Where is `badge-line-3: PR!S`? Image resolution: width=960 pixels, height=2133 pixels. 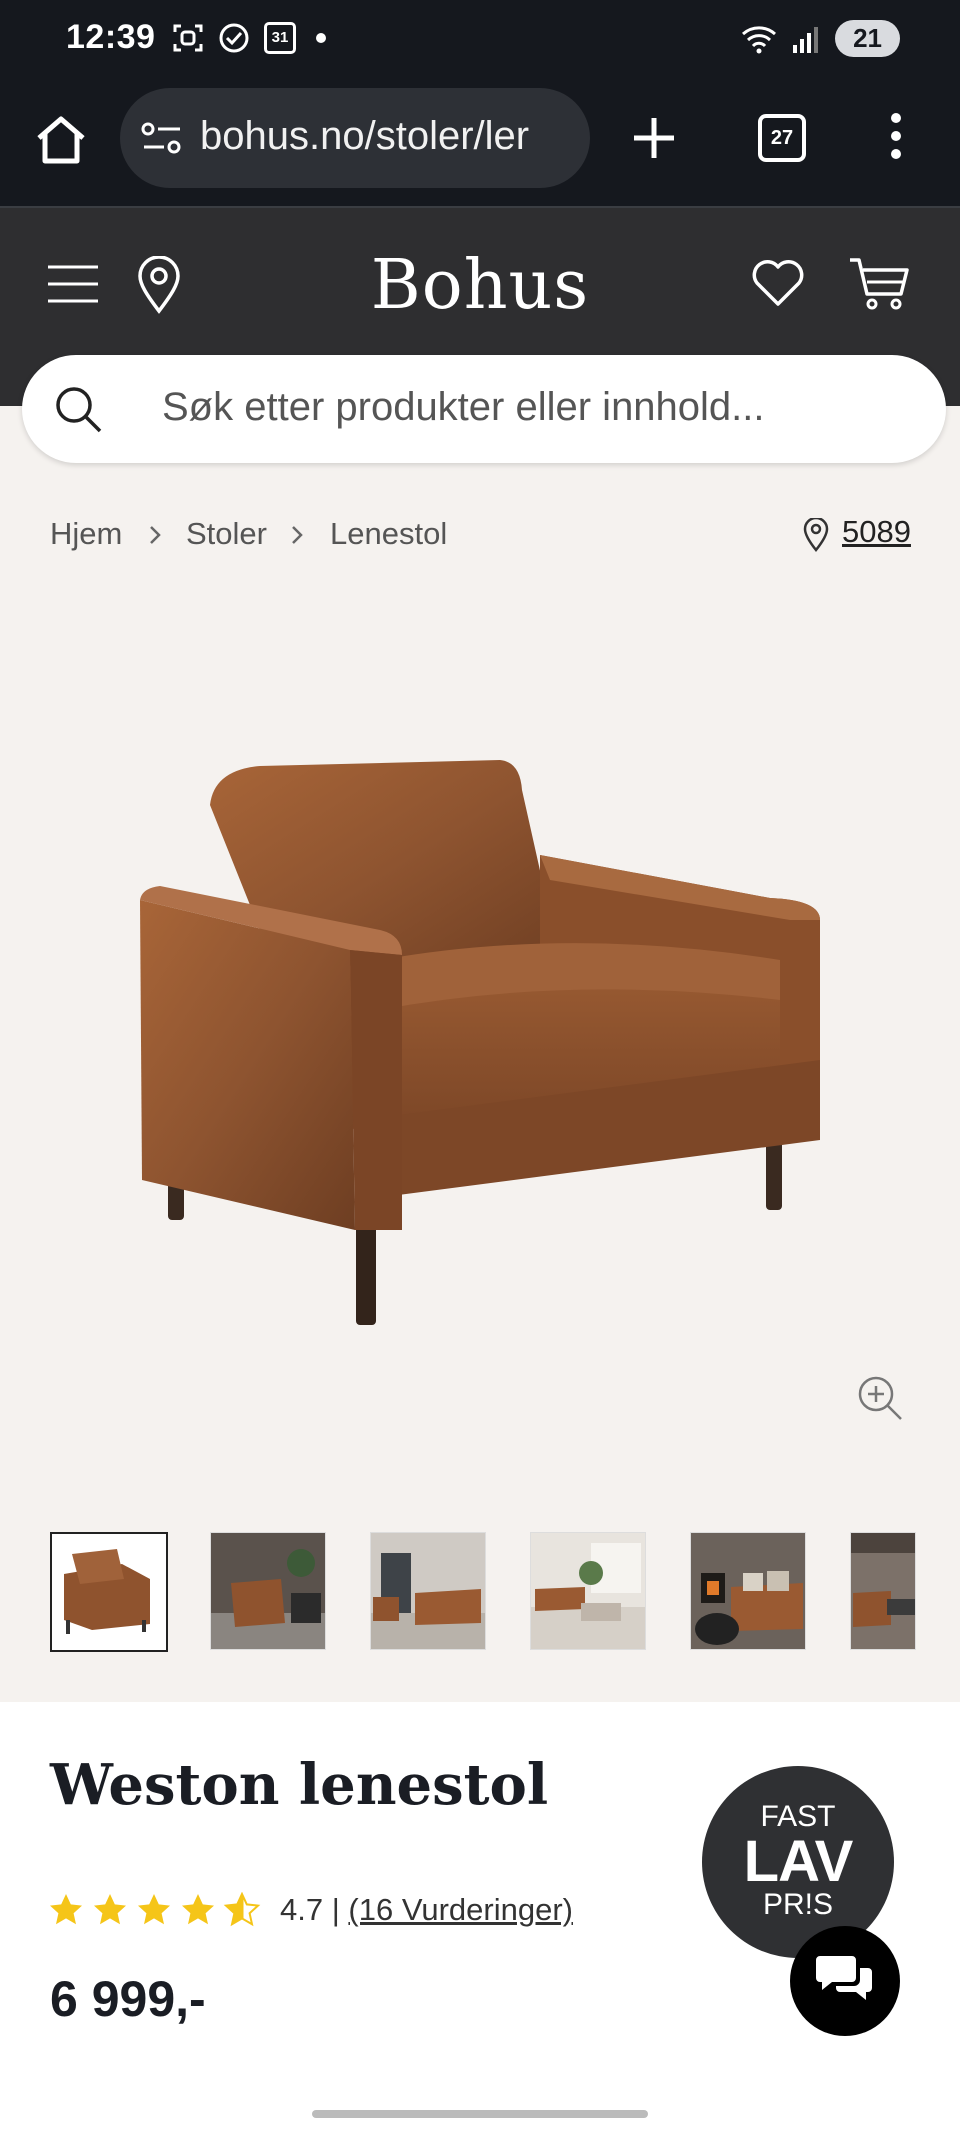
badge-line-3: PR!S is located at coordinates (798, 1904).